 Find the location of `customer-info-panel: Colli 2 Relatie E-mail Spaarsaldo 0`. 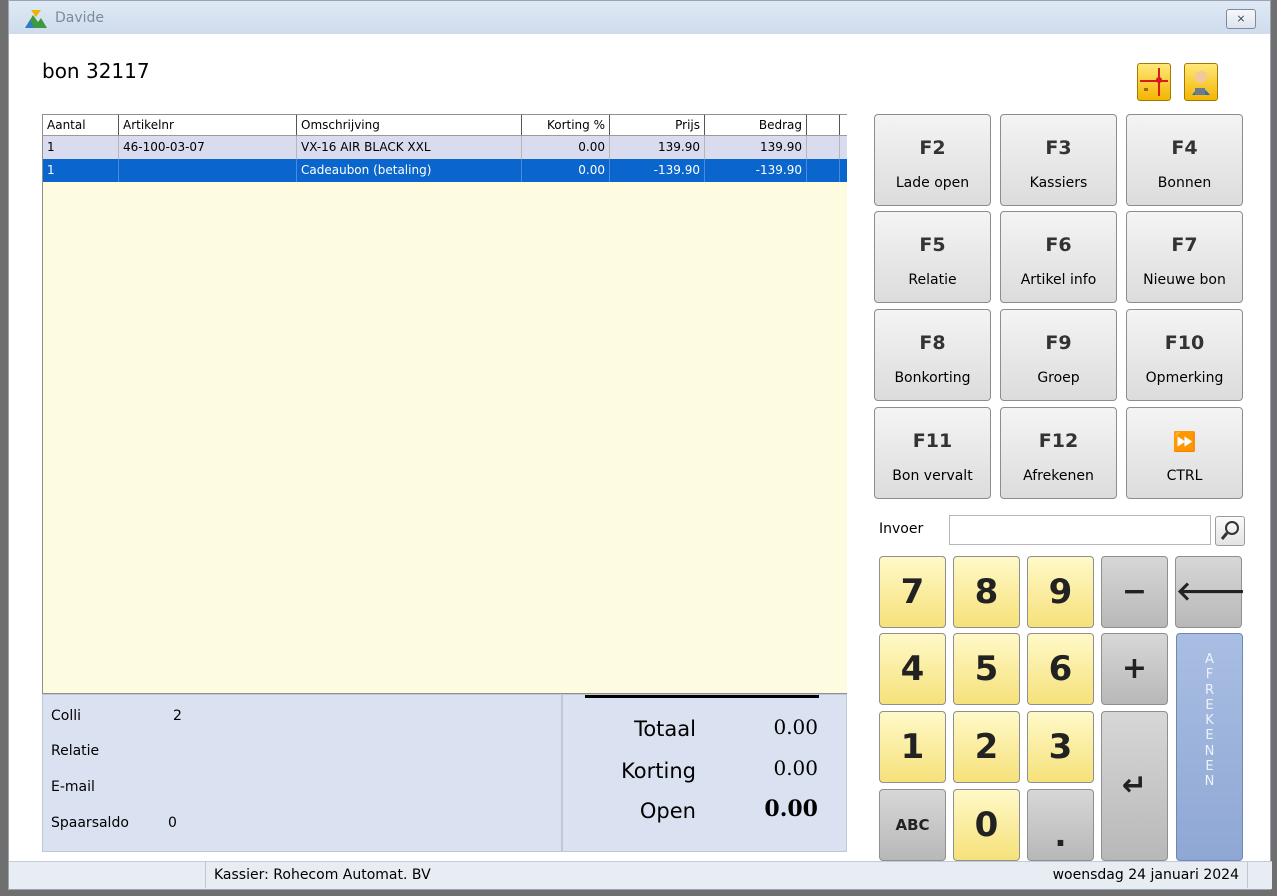

customer-info-panel: Colli 2 Relatie E-mail Spaarsaldo 0 is located at coordinates (302, 773).